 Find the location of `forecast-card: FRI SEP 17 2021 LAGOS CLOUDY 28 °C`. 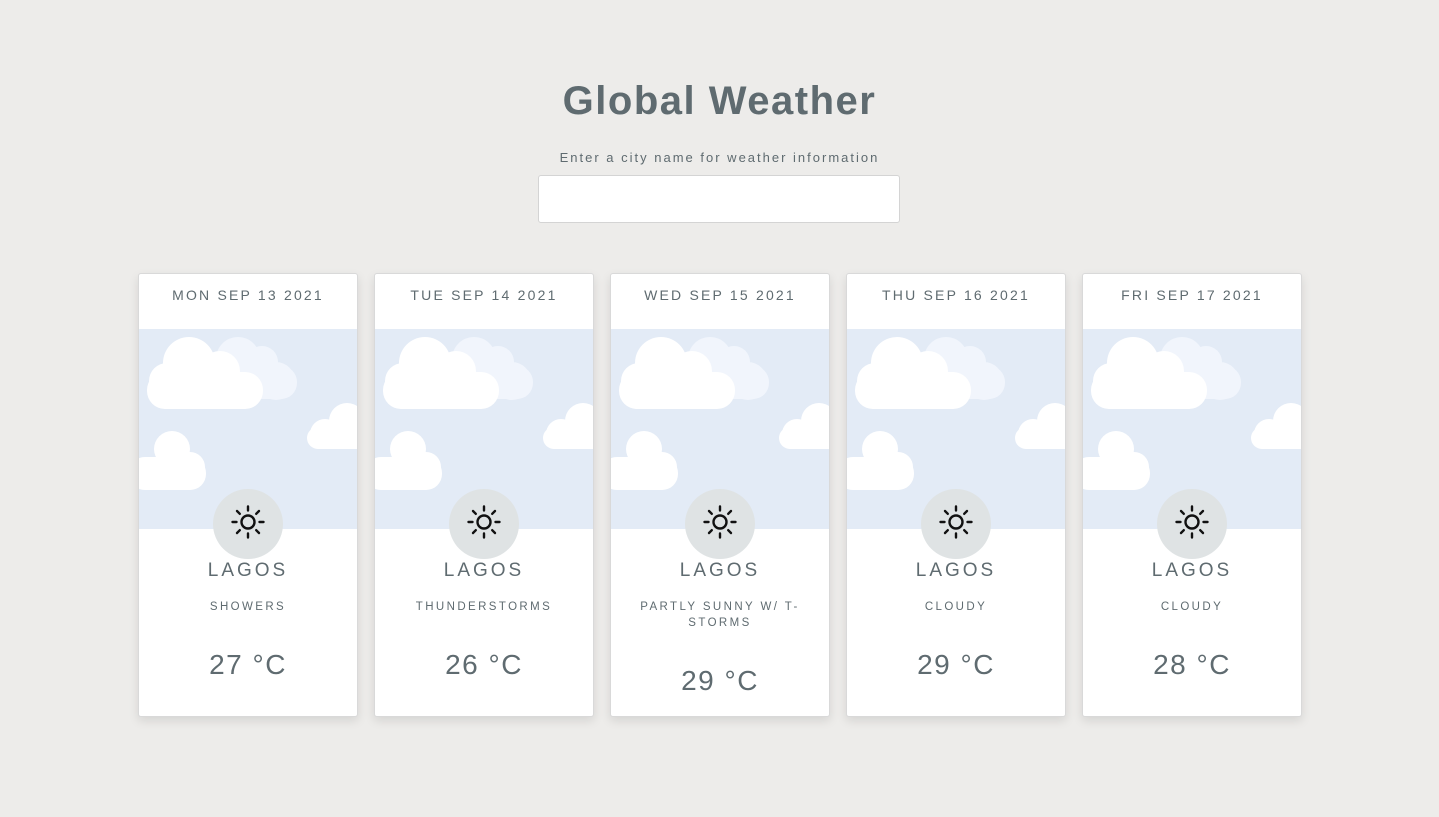

forecast-card: FRI SEP 17 2021 LAGOS CLOUDY 28 °C is located at coordinates (1192, 495).